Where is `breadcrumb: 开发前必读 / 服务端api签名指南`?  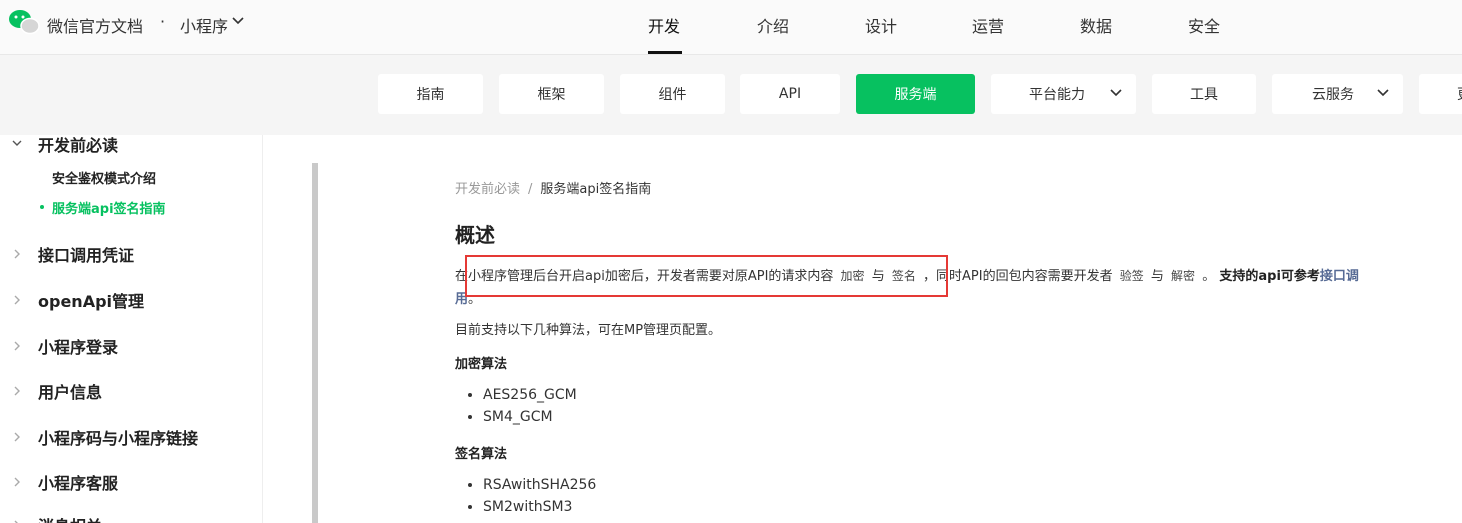
breadcrumb: 开发前必读 / 服务端api签名指南 is located at coordinates (553, 187).